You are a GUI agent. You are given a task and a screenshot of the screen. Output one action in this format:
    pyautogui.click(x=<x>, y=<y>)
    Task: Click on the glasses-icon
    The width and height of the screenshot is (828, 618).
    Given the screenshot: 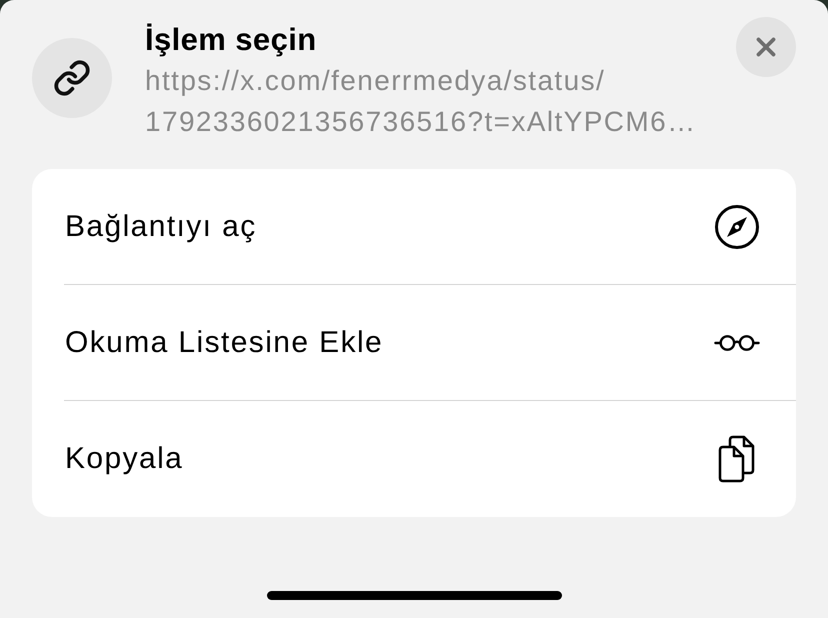 What is the action you would take?
    pyautogui.click(x=737, y=343)
    